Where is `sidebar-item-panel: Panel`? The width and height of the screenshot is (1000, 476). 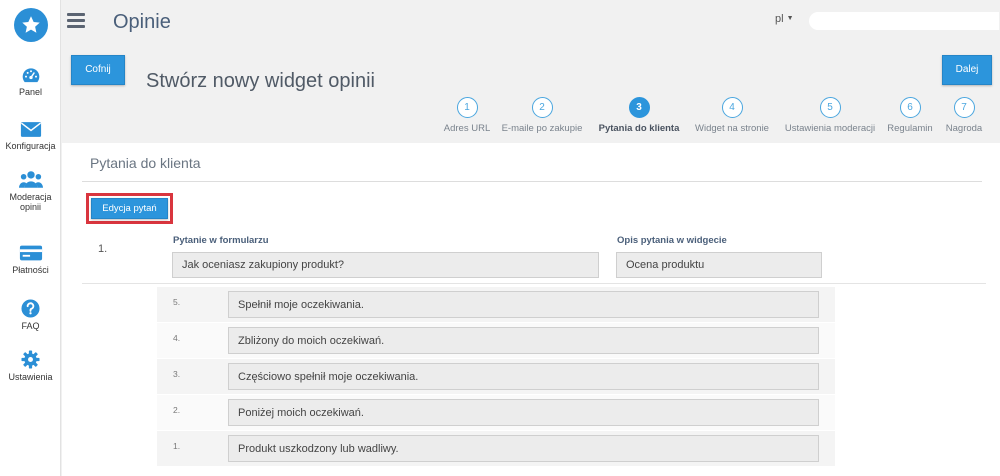
sidebar-item-panel: Panel is located at coordinates (30, 82).